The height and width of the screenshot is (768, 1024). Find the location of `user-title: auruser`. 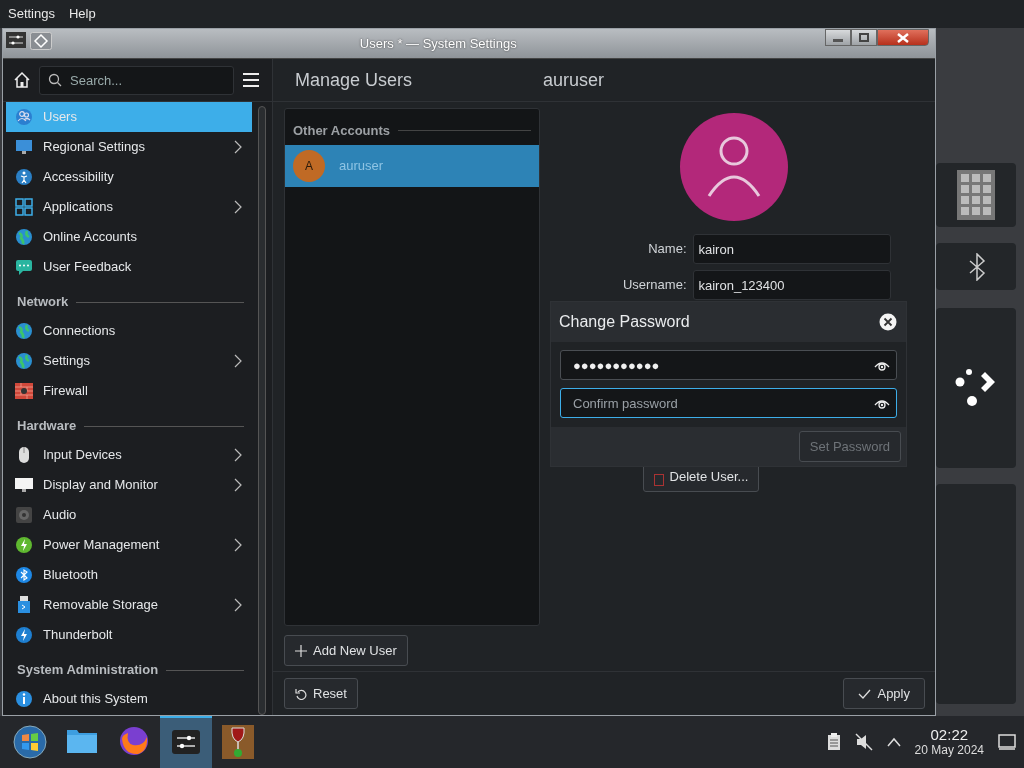

user-title: auruser is located at coordinates (574, 80).